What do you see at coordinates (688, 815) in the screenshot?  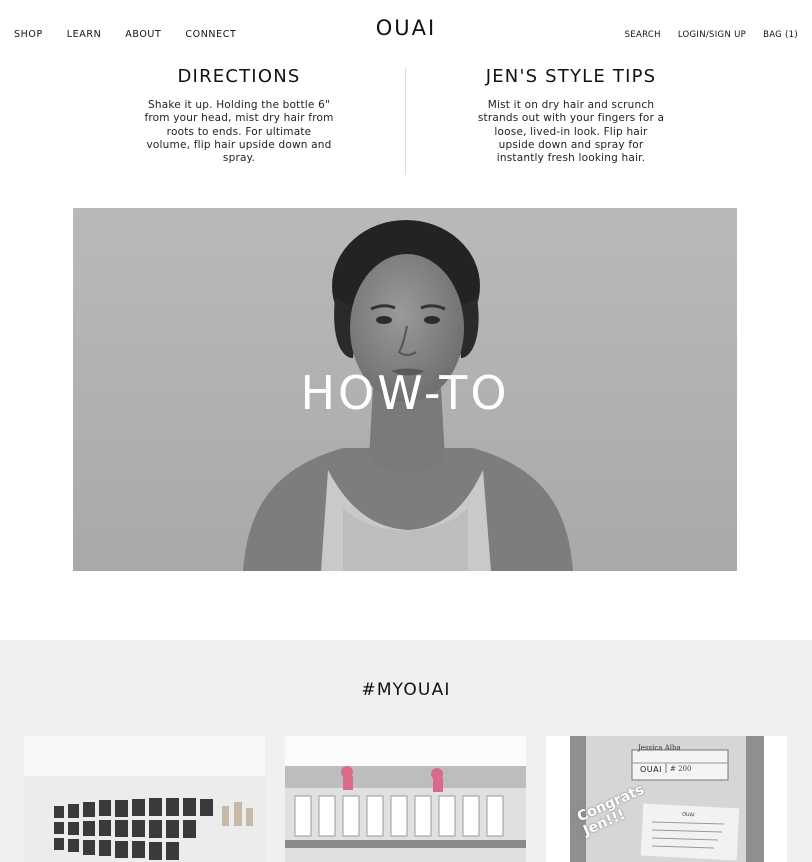 I see `note-brand: OUAI` at bounding box center [688, 815].